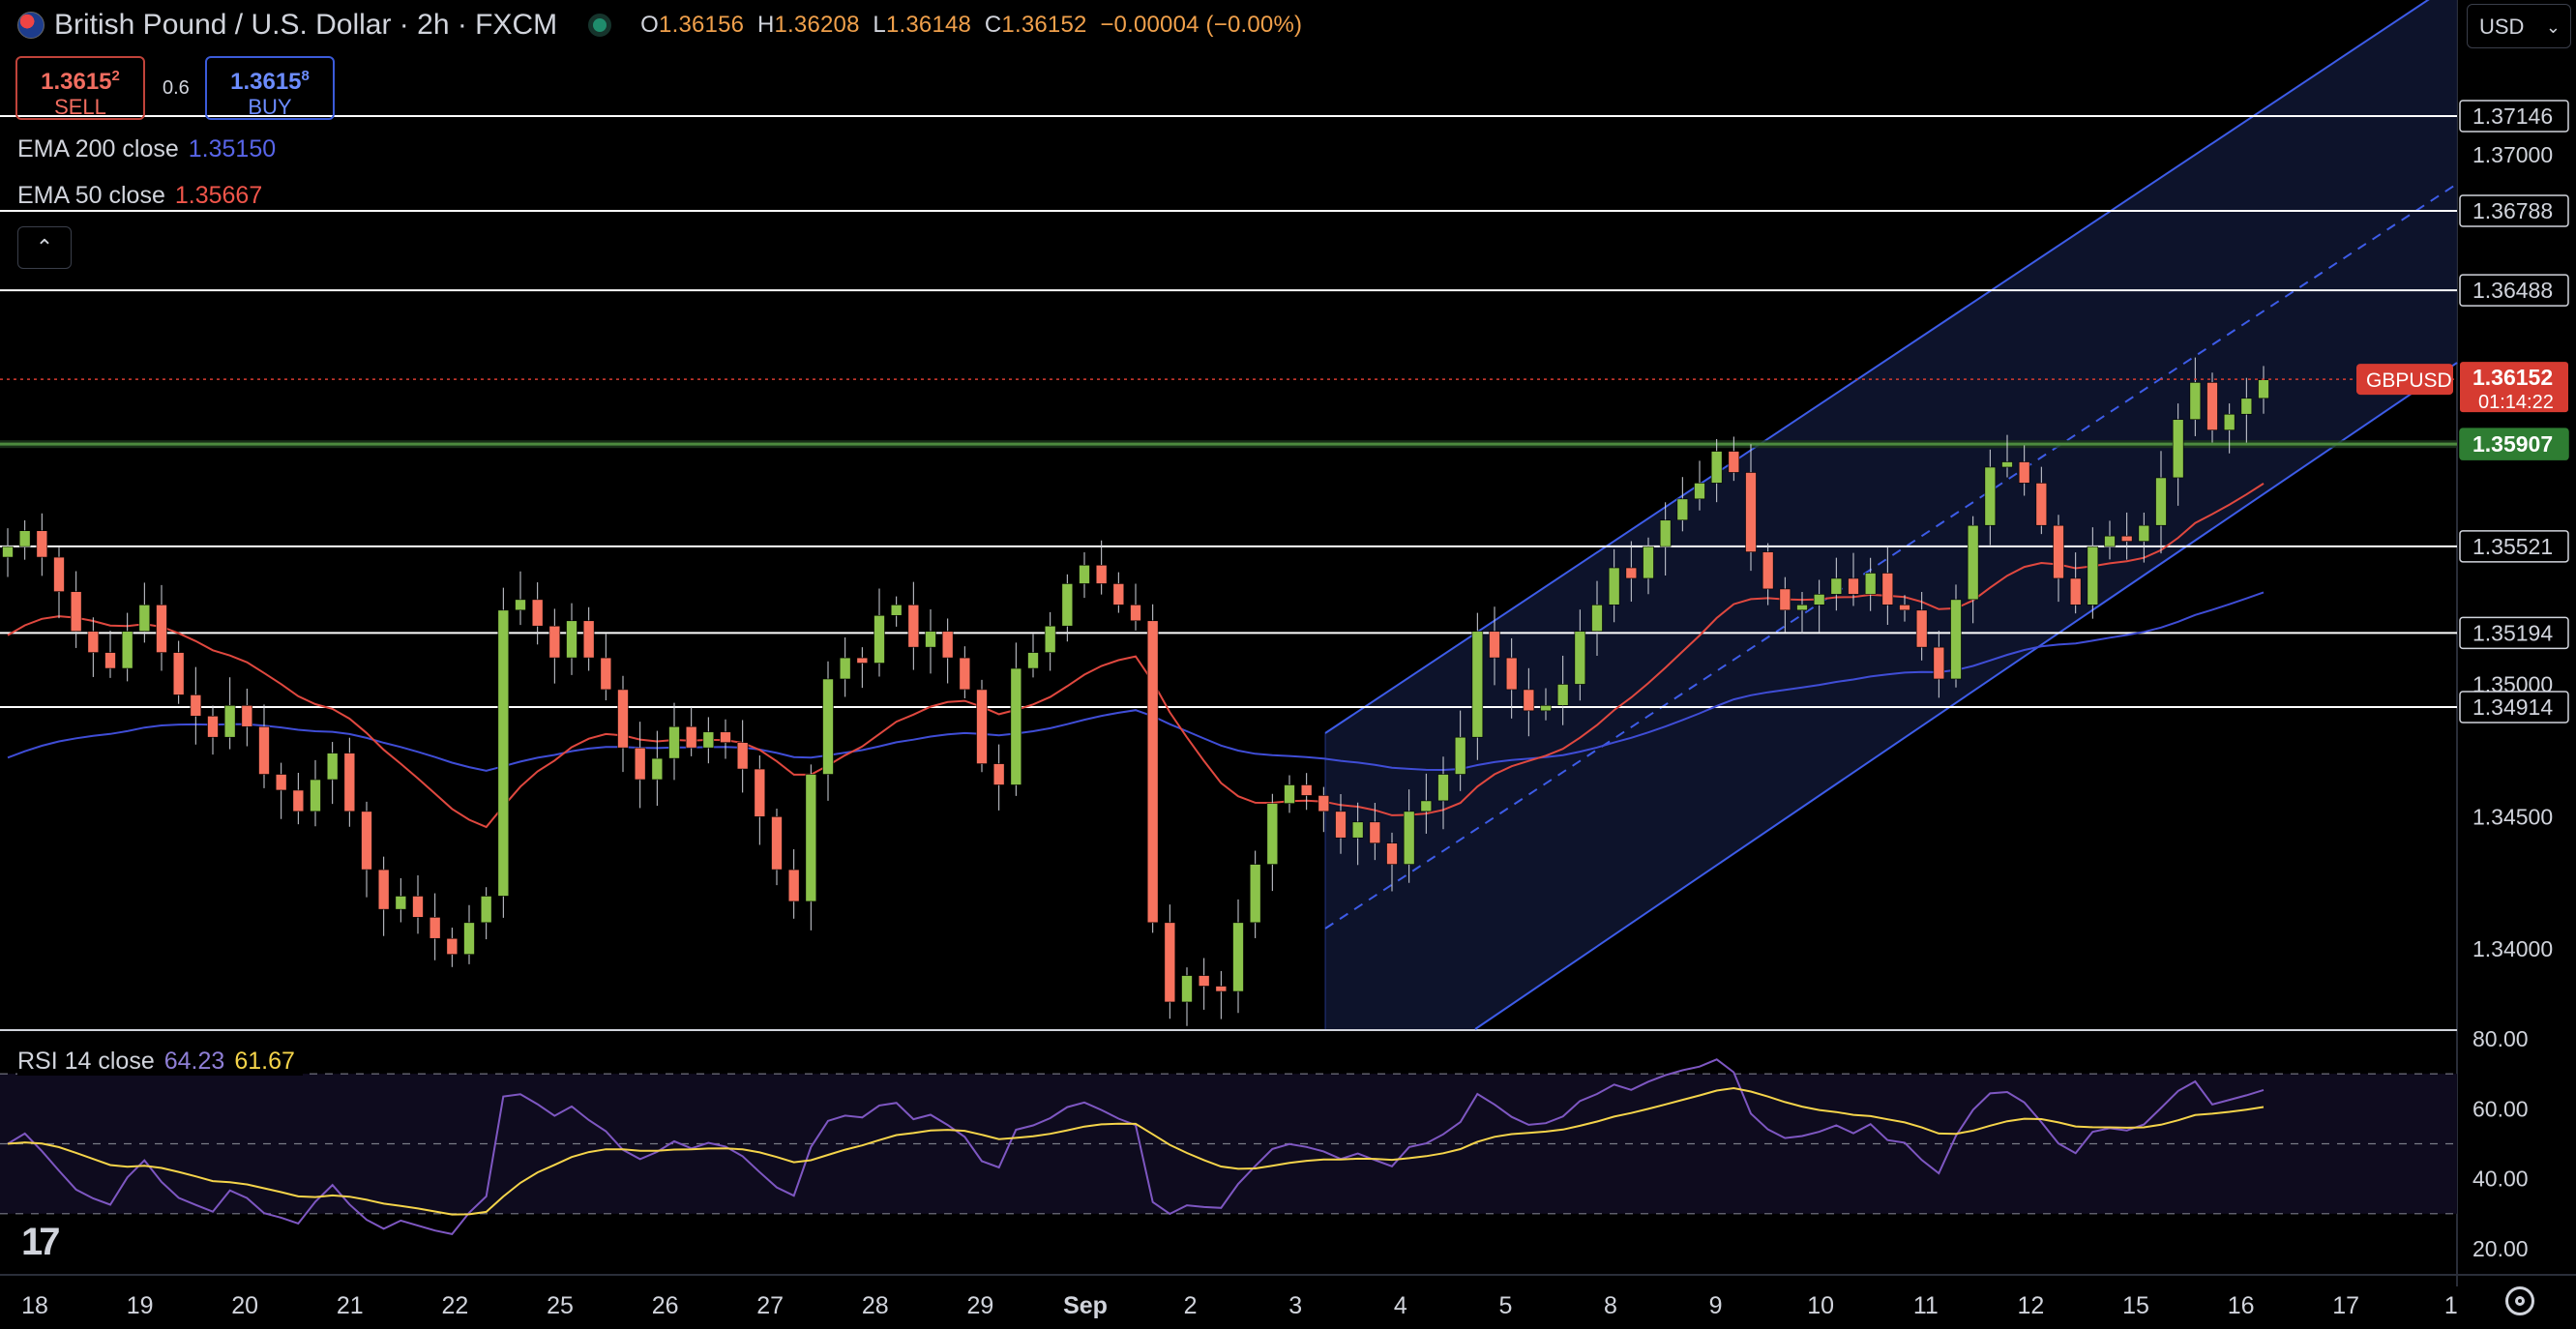  What do you see at coordinates (80, 88) in the screenshot?
I see `sell-button: 1.36152 SELL` at bounding box center [80, 88].